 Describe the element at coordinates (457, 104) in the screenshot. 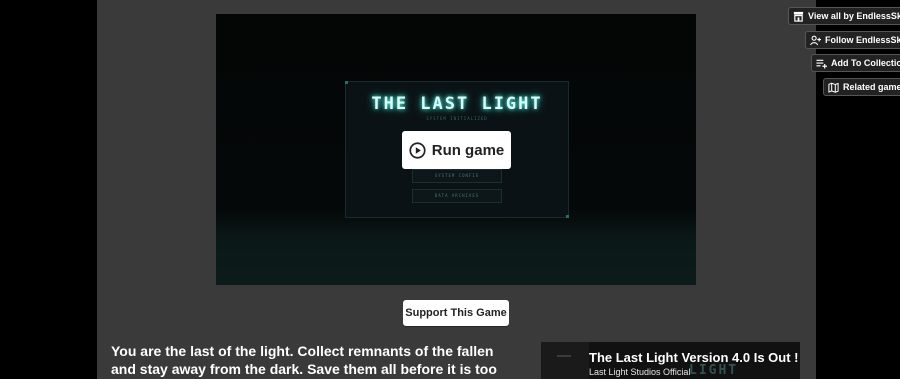

I see `game-title: THE LAST LIGHT` at that location.